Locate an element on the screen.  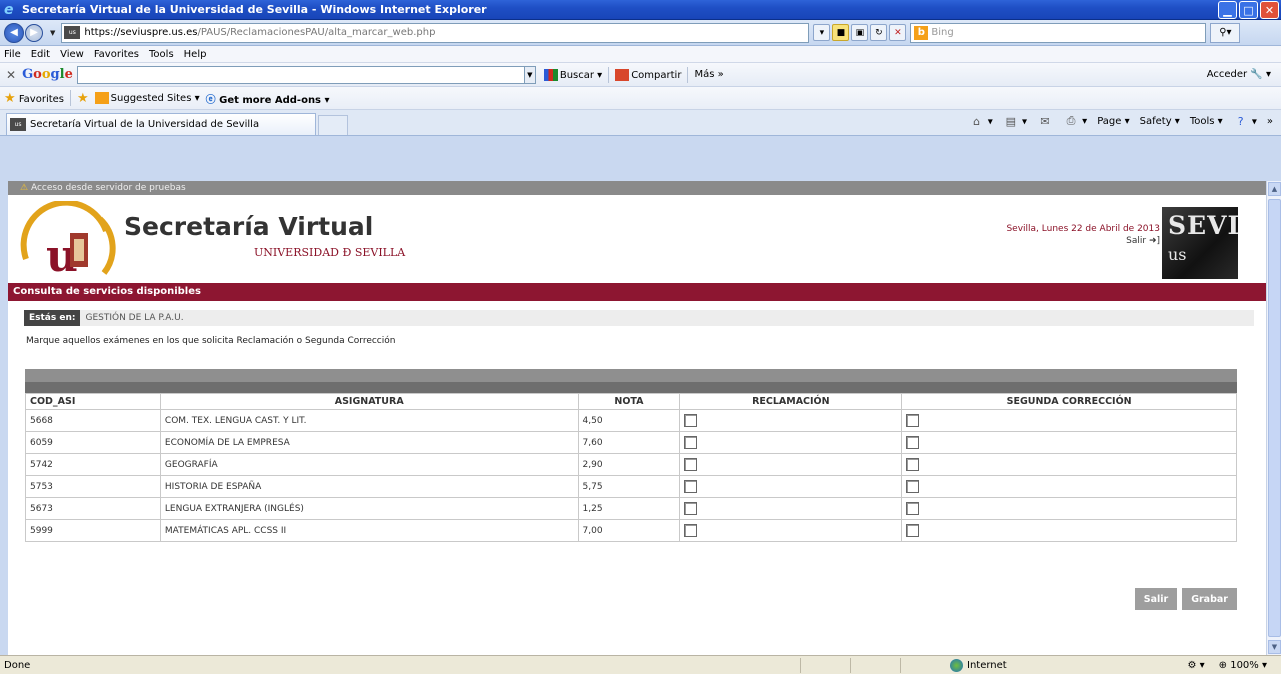
col-nota: NOTA is located at coordinates (629, 401).